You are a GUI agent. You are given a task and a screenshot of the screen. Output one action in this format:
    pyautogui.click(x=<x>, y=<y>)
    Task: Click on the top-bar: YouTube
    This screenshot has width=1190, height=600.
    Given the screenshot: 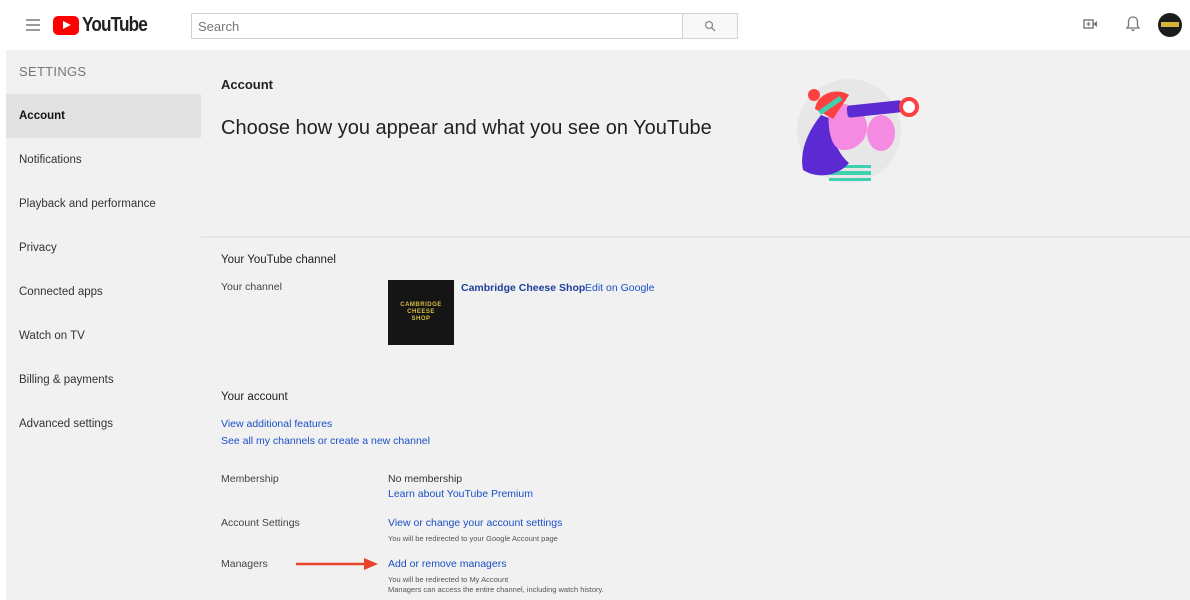 What is the action you would take?
    pyautogui.click(x=595, y=25)
    